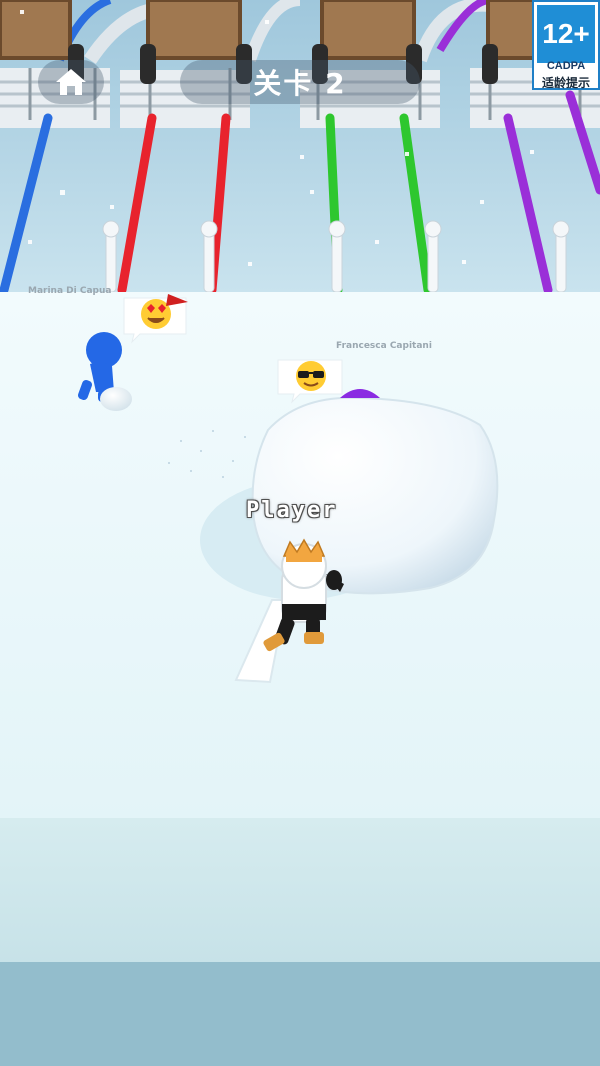 This screenshot has width=600, height=1066. What do you see at coordinates (300, 890) in the screenshot?
I see `snow-field-lower` at bounding box center [300, 890].